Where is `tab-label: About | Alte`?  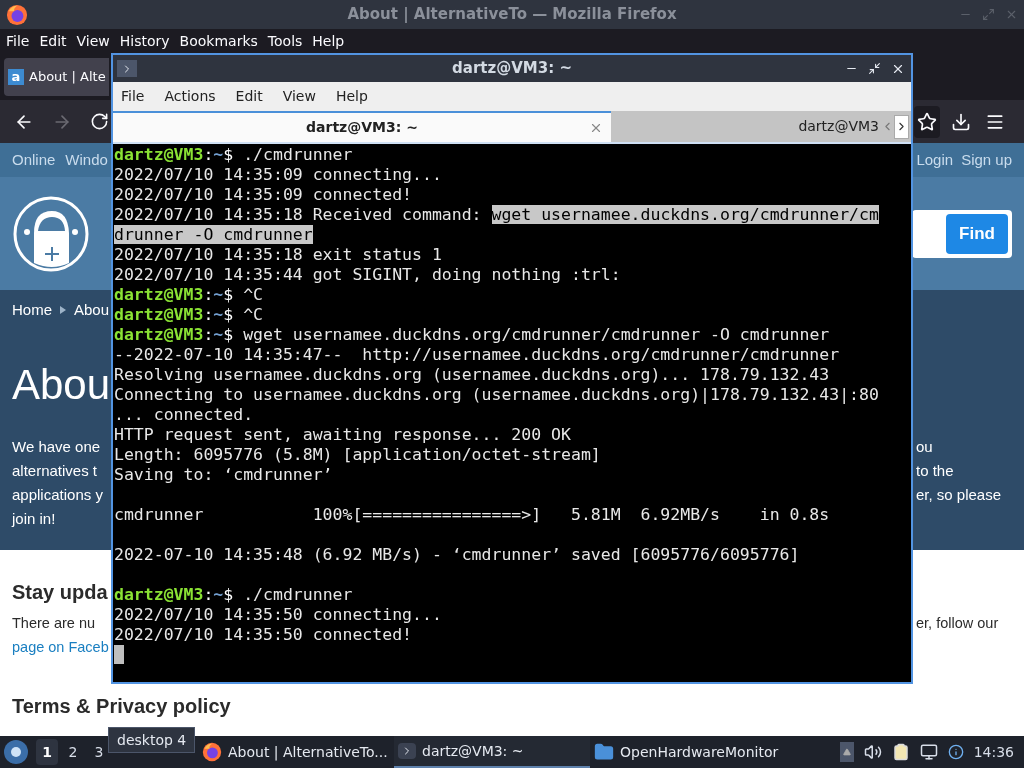
tab-label: About | Alte is located at coordinates (67, 77).